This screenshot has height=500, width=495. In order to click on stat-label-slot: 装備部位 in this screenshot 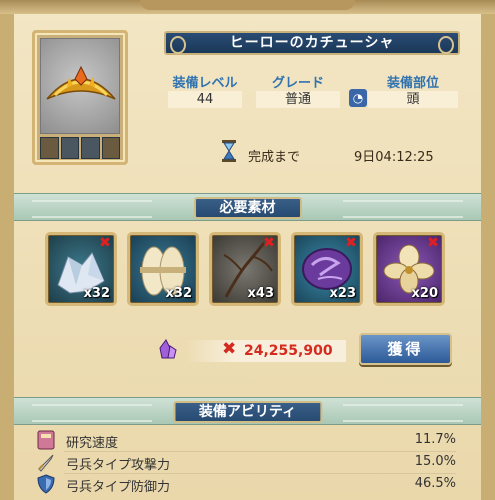, I will do `click(412, 83)`.